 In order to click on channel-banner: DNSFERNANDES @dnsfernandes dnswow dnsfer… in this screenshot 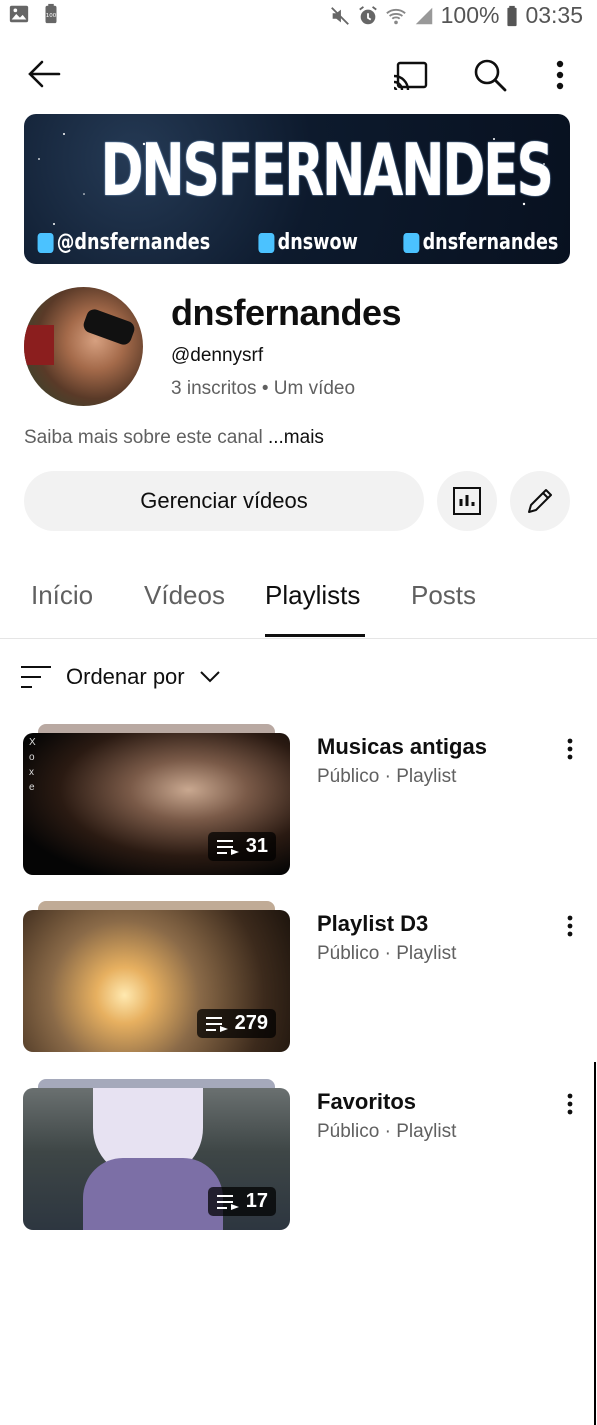, I will do `click(297, 189)`.